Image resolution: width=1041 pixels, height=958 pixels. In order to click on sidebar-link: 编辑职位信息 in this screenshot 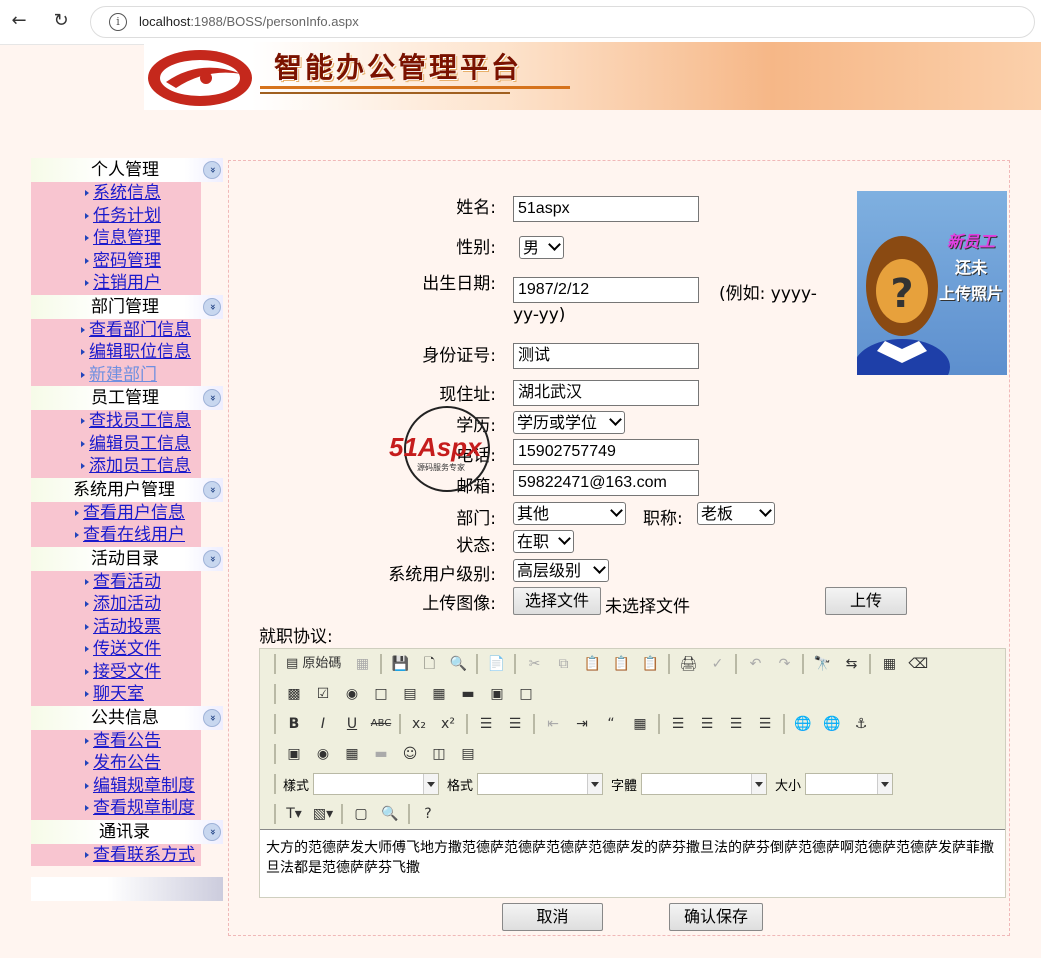, I will do `click(140, 352)`.